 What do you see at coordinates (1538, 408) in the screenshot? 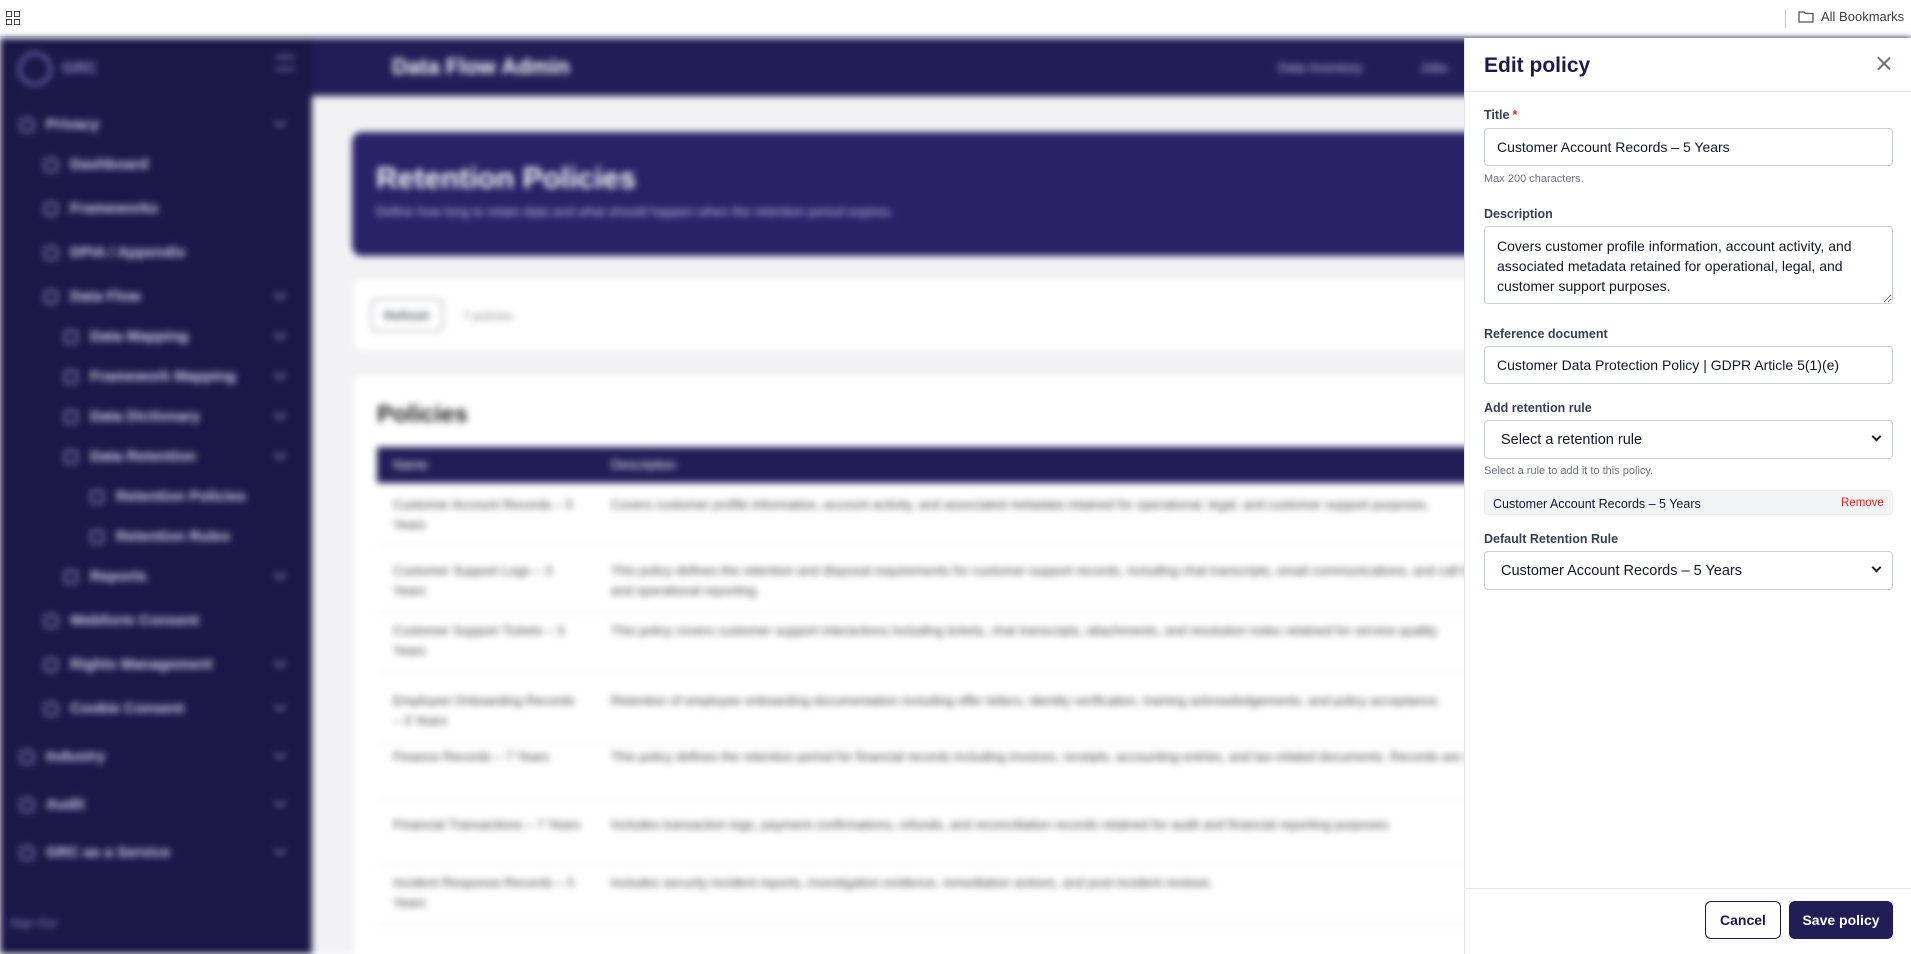
I see `add-retention-rule-label: Add retention rule` at bounding box center [1538, 408].